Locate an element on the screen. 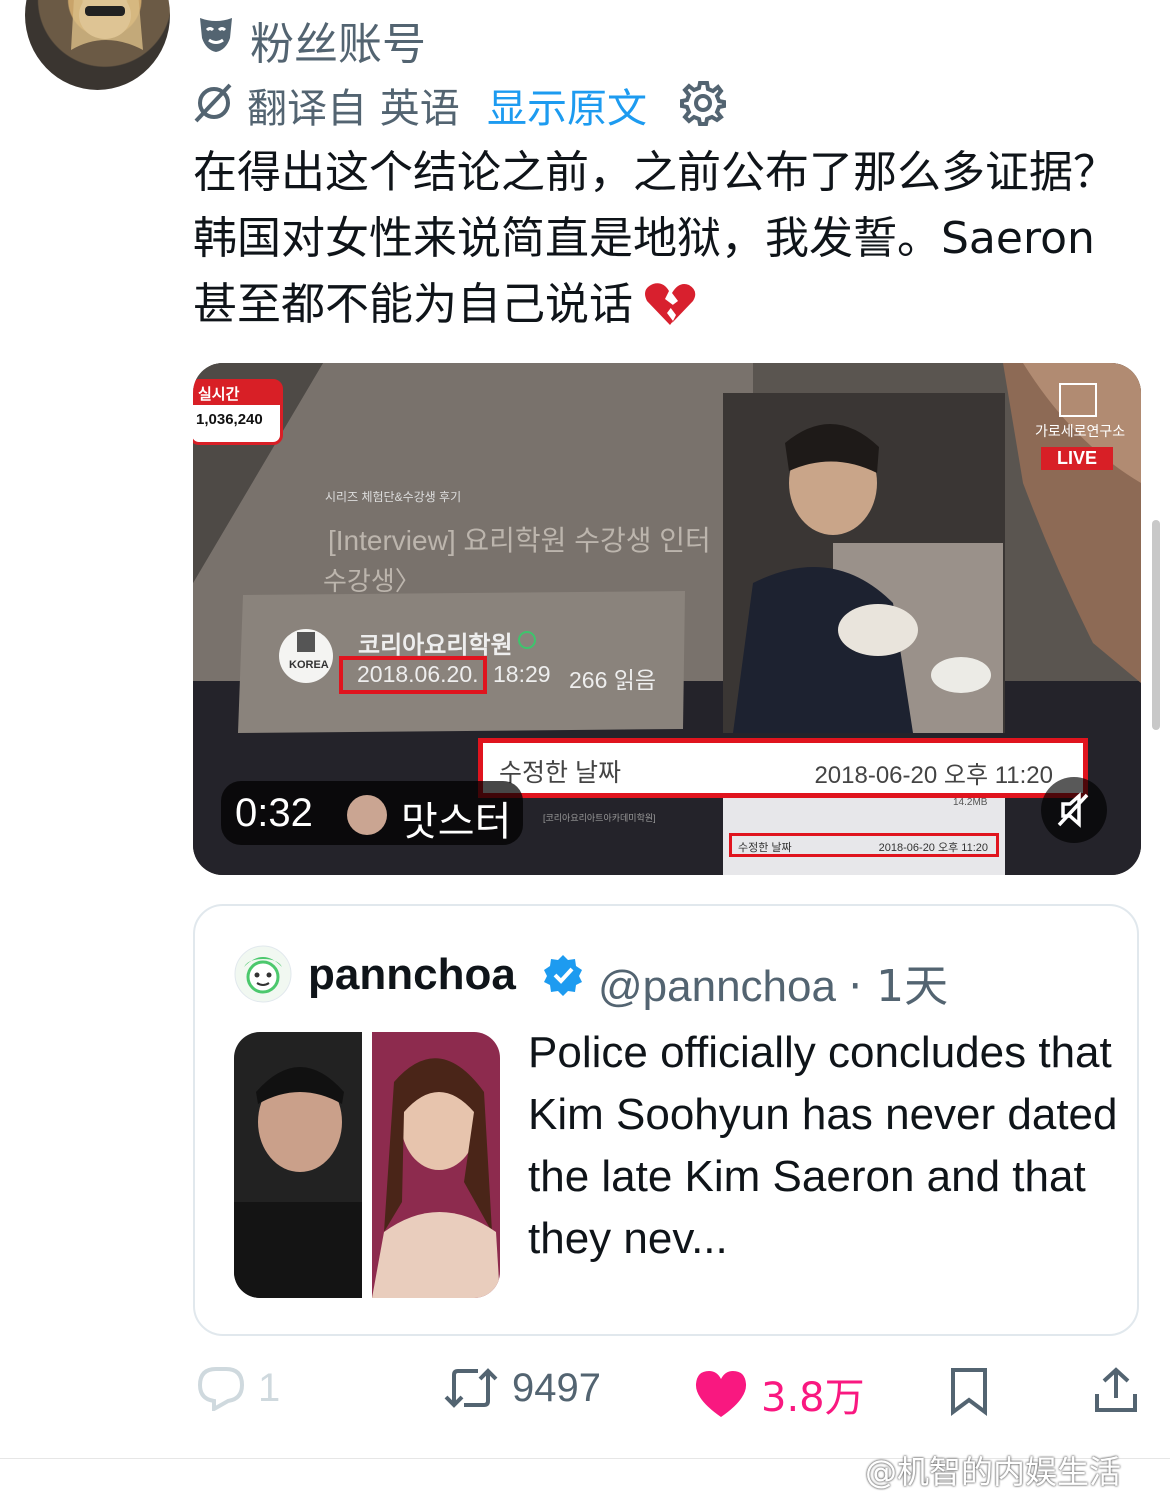  verified-badge-icon is located at coordinates (563, 975).